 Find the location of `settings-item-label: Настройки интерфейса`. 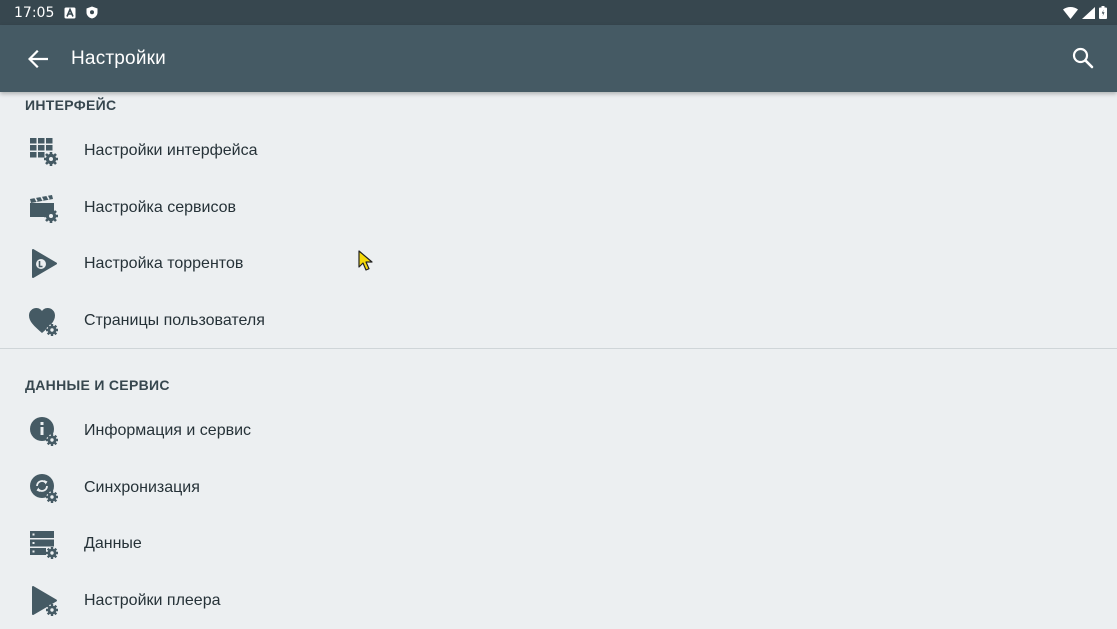

settings-item-label: Настройки интерфейса is located at coordinates (171, 150).